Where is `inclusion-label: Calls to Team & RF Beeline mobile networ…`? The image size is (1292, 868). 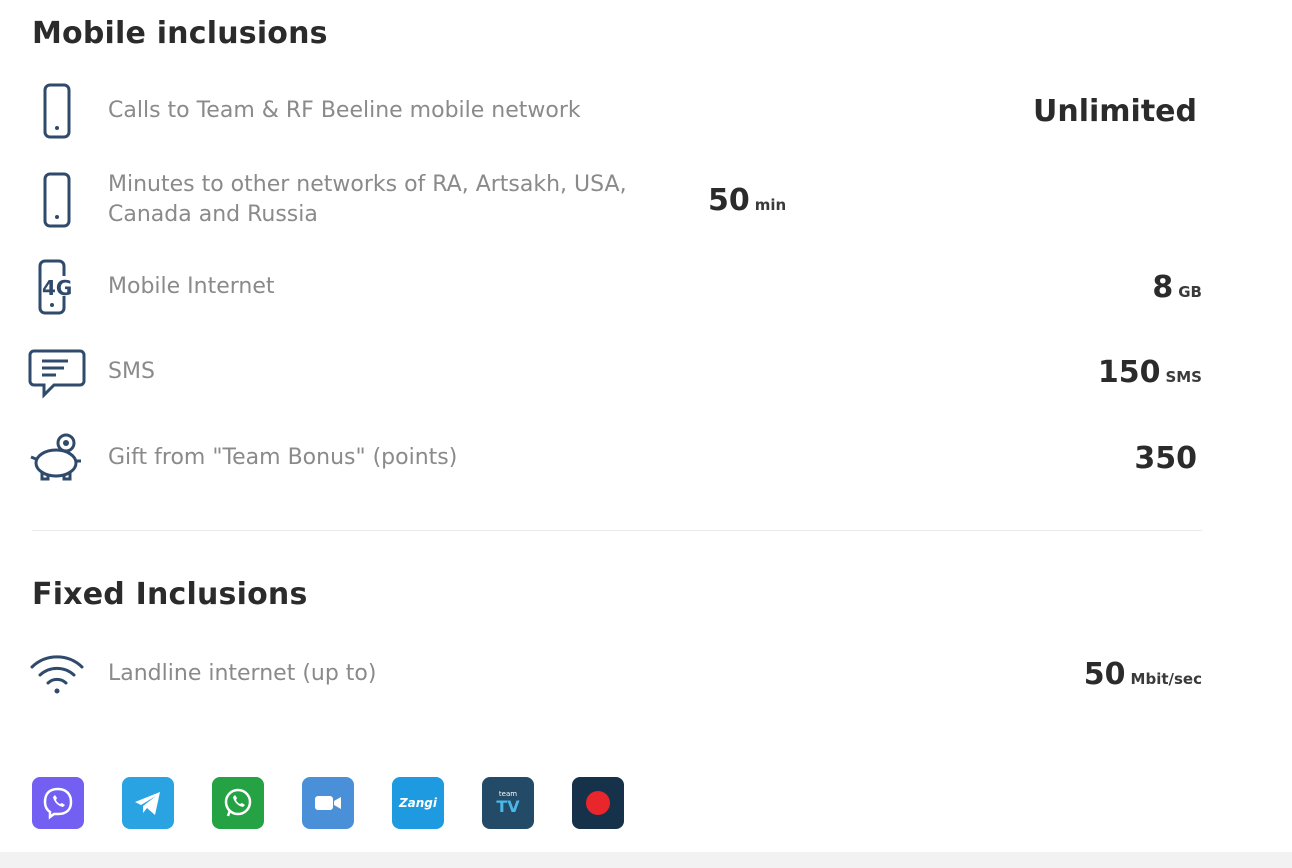
inclusion-label: Calls to Team & RF Beeline mobile networ… is located at coordinates (344, 110).